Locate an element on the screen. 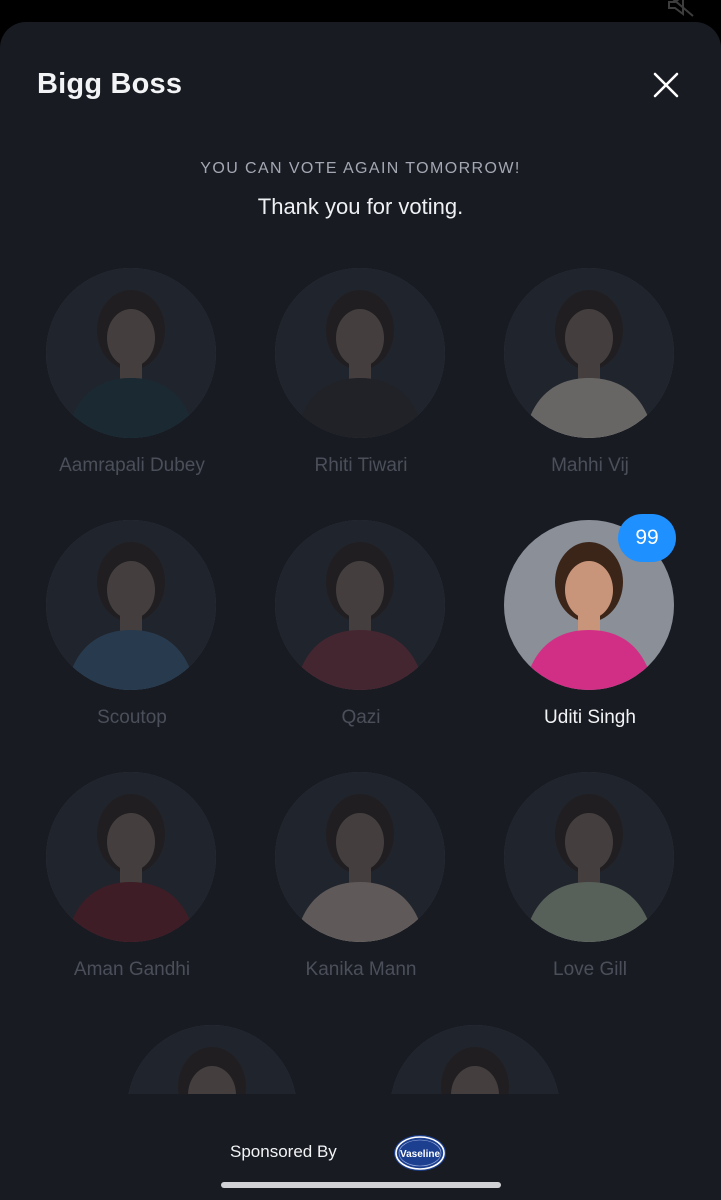 The width and height of the screenshot is (721, 1200). vaseline-logo-text: Vaseline is located at coordinates (420, 1154).